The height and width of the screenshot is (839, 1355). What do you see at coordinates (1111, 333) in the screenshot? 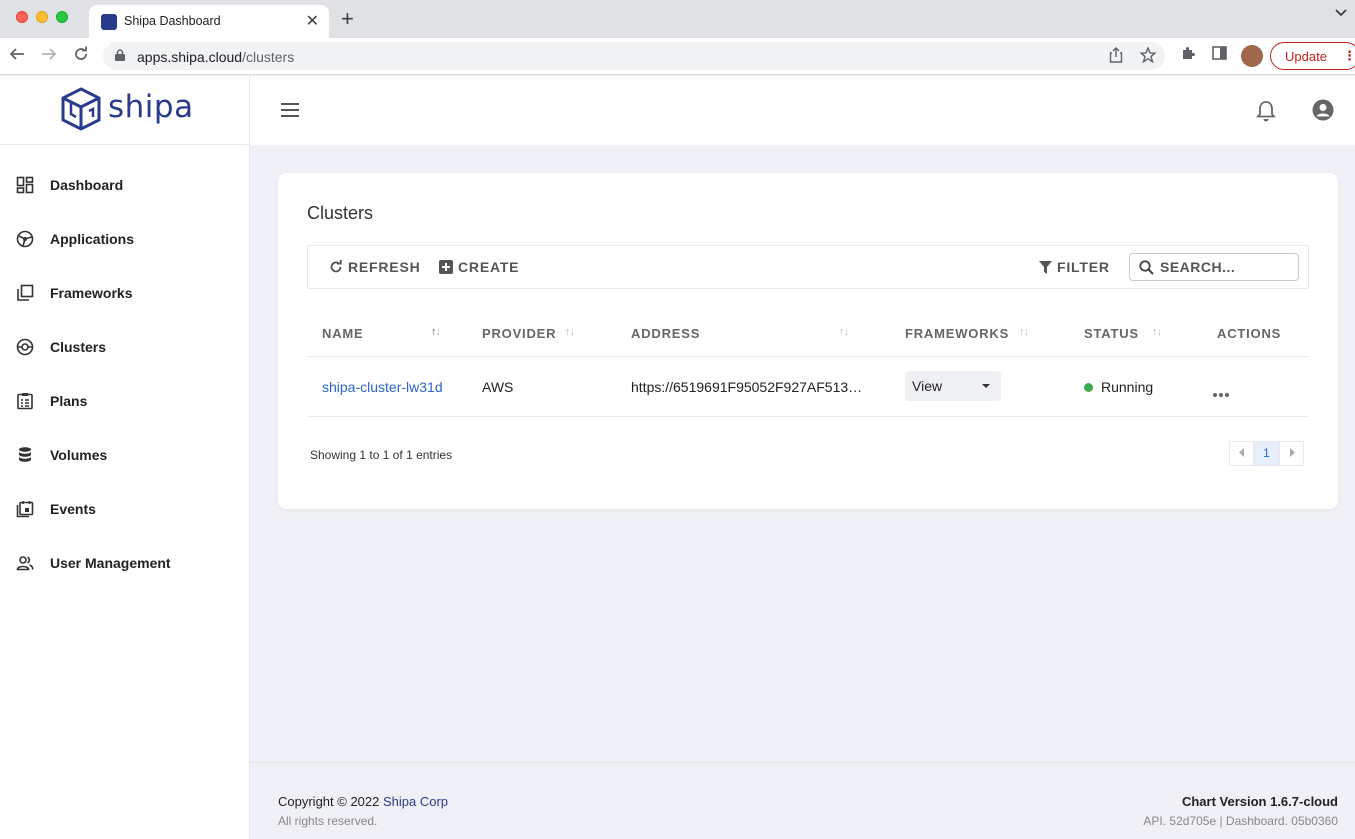
I see `column-header-status: STATUS` at bounding box center [1111, 333].